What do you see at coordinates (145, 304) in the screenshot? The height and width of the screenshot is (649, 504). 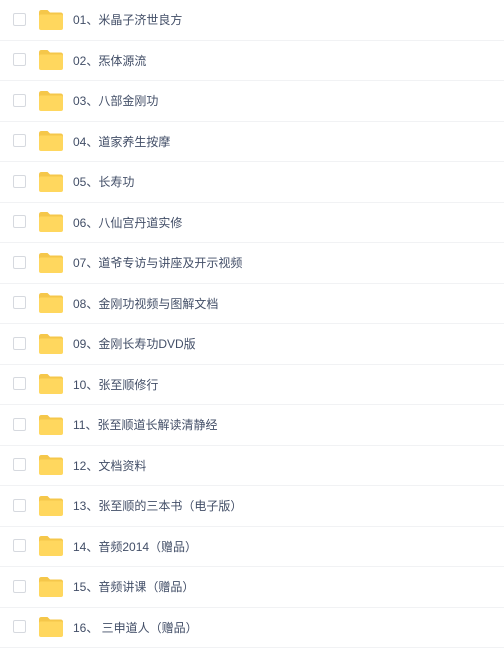 I see `file-name: 08、金刚功视频与图解文档` at bounding box center [145, 304].